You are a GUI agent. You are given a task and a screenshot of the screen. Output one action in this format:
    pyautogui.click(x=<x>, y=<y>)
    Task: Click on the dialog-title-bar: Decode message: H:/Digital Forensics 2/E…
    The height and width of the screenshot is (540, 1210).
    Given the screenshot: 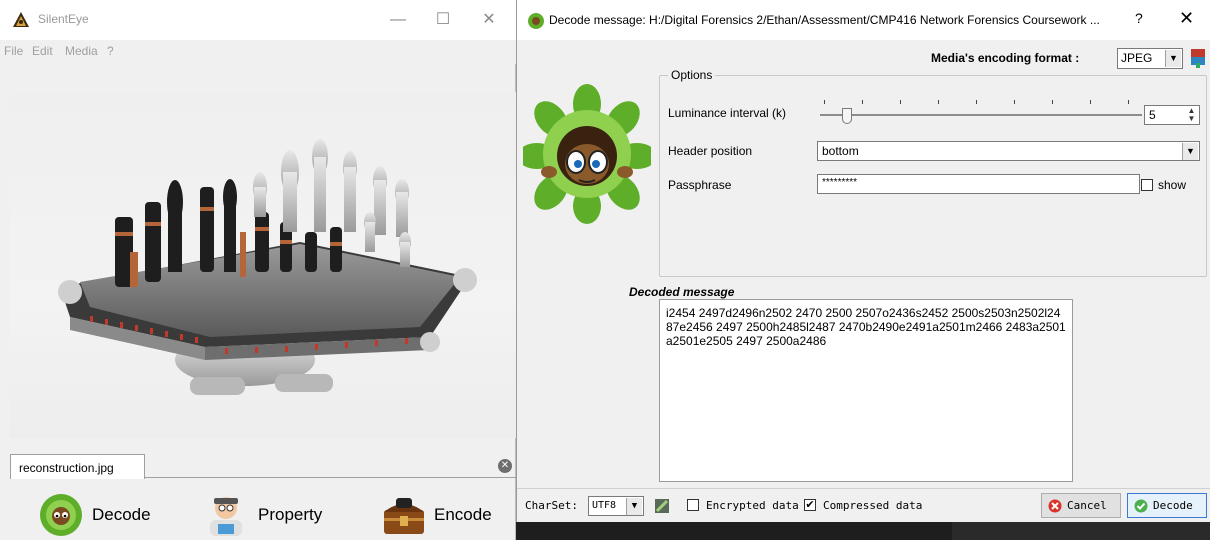 What is the action you would take?
    pyautogui.click(x=863, y=20)
    